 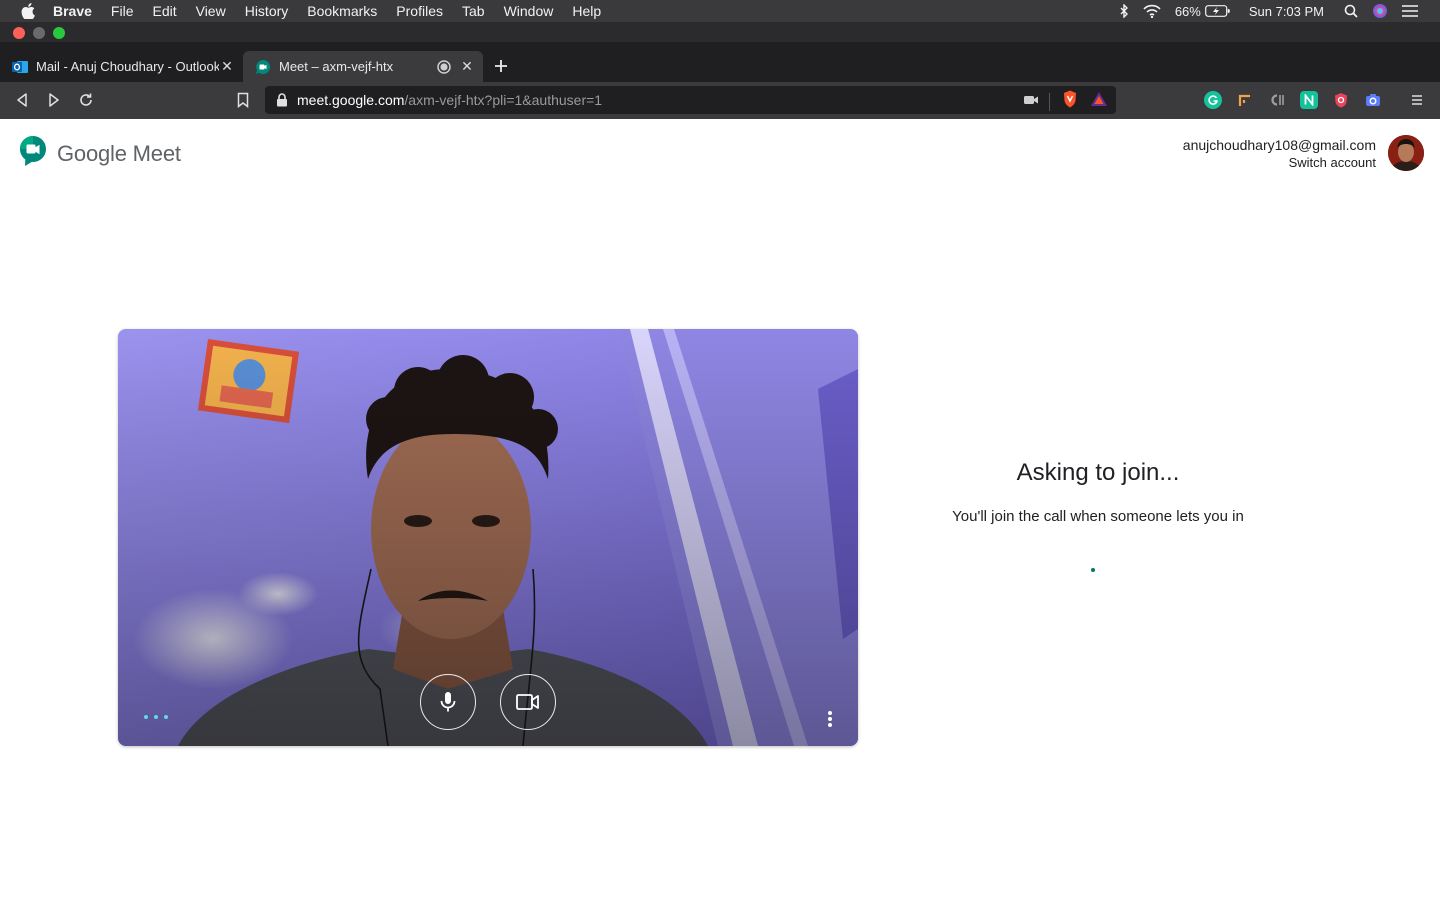 What do you see at coordinates (127, 66) in the screenshot?
I see `tab-title: Mail - Anuj Choudhary - Outlook` at bounding box center [127, 66].